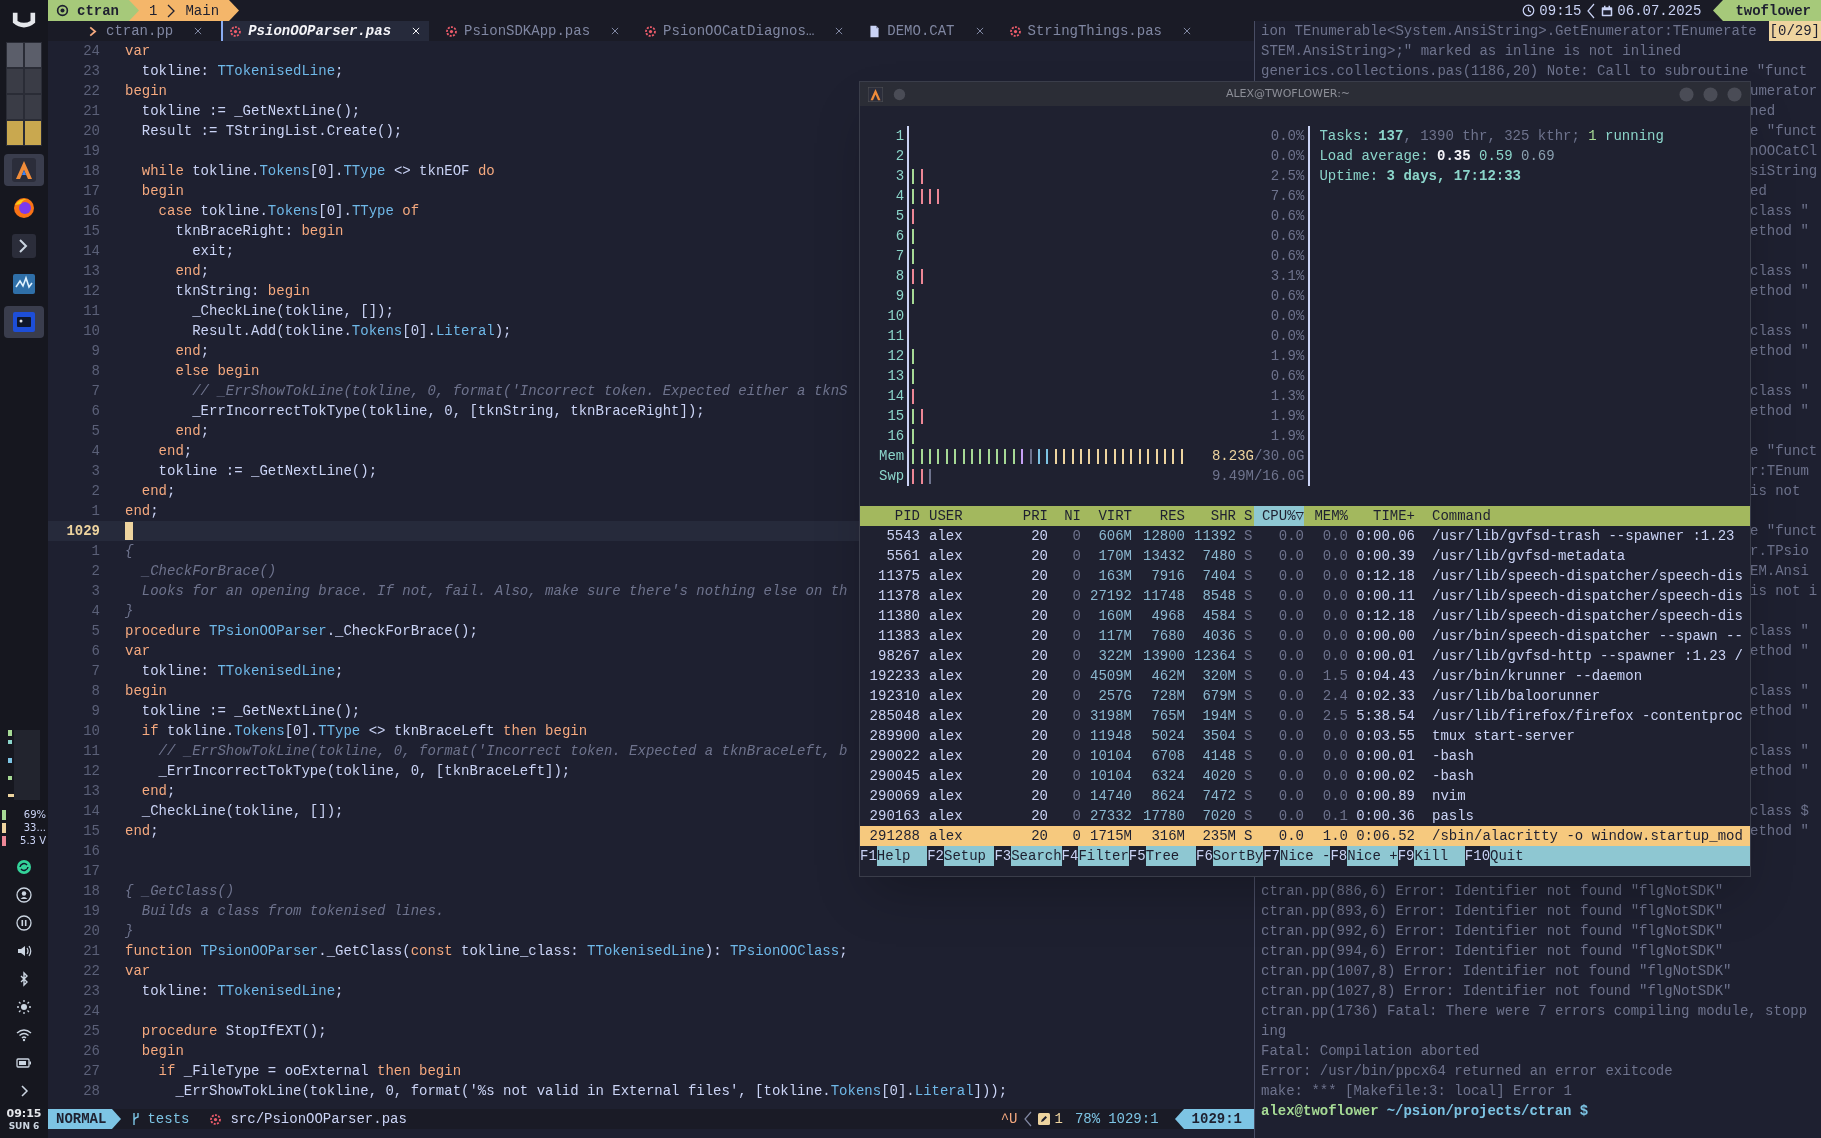 The image size is (1821, 1138). What do you see at coordinates (1305, 716) in the screenshot?
I see `process-row: 285048 alex 20 0 3198M 765M 194M S 0.0 2.5 5:38.54 /usr/lib/firefox/firefox -contentproc` at bounding box center [1305, 716].